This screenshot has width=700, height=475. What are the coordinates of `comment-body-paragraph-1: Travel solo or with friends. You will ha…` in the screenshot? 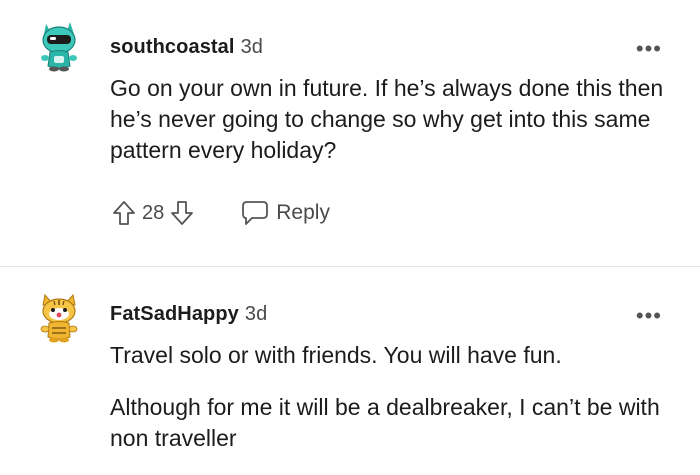 It's located at (336, 355).